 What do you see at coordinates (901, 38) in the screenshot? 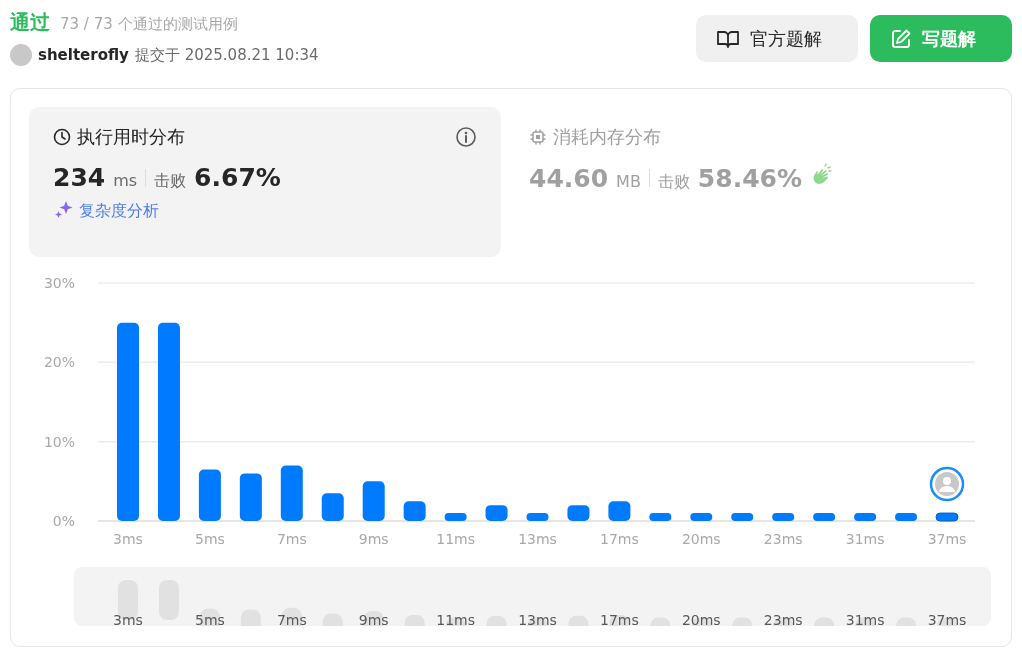
I see `edit-icon` at bounding box center [901, 38].